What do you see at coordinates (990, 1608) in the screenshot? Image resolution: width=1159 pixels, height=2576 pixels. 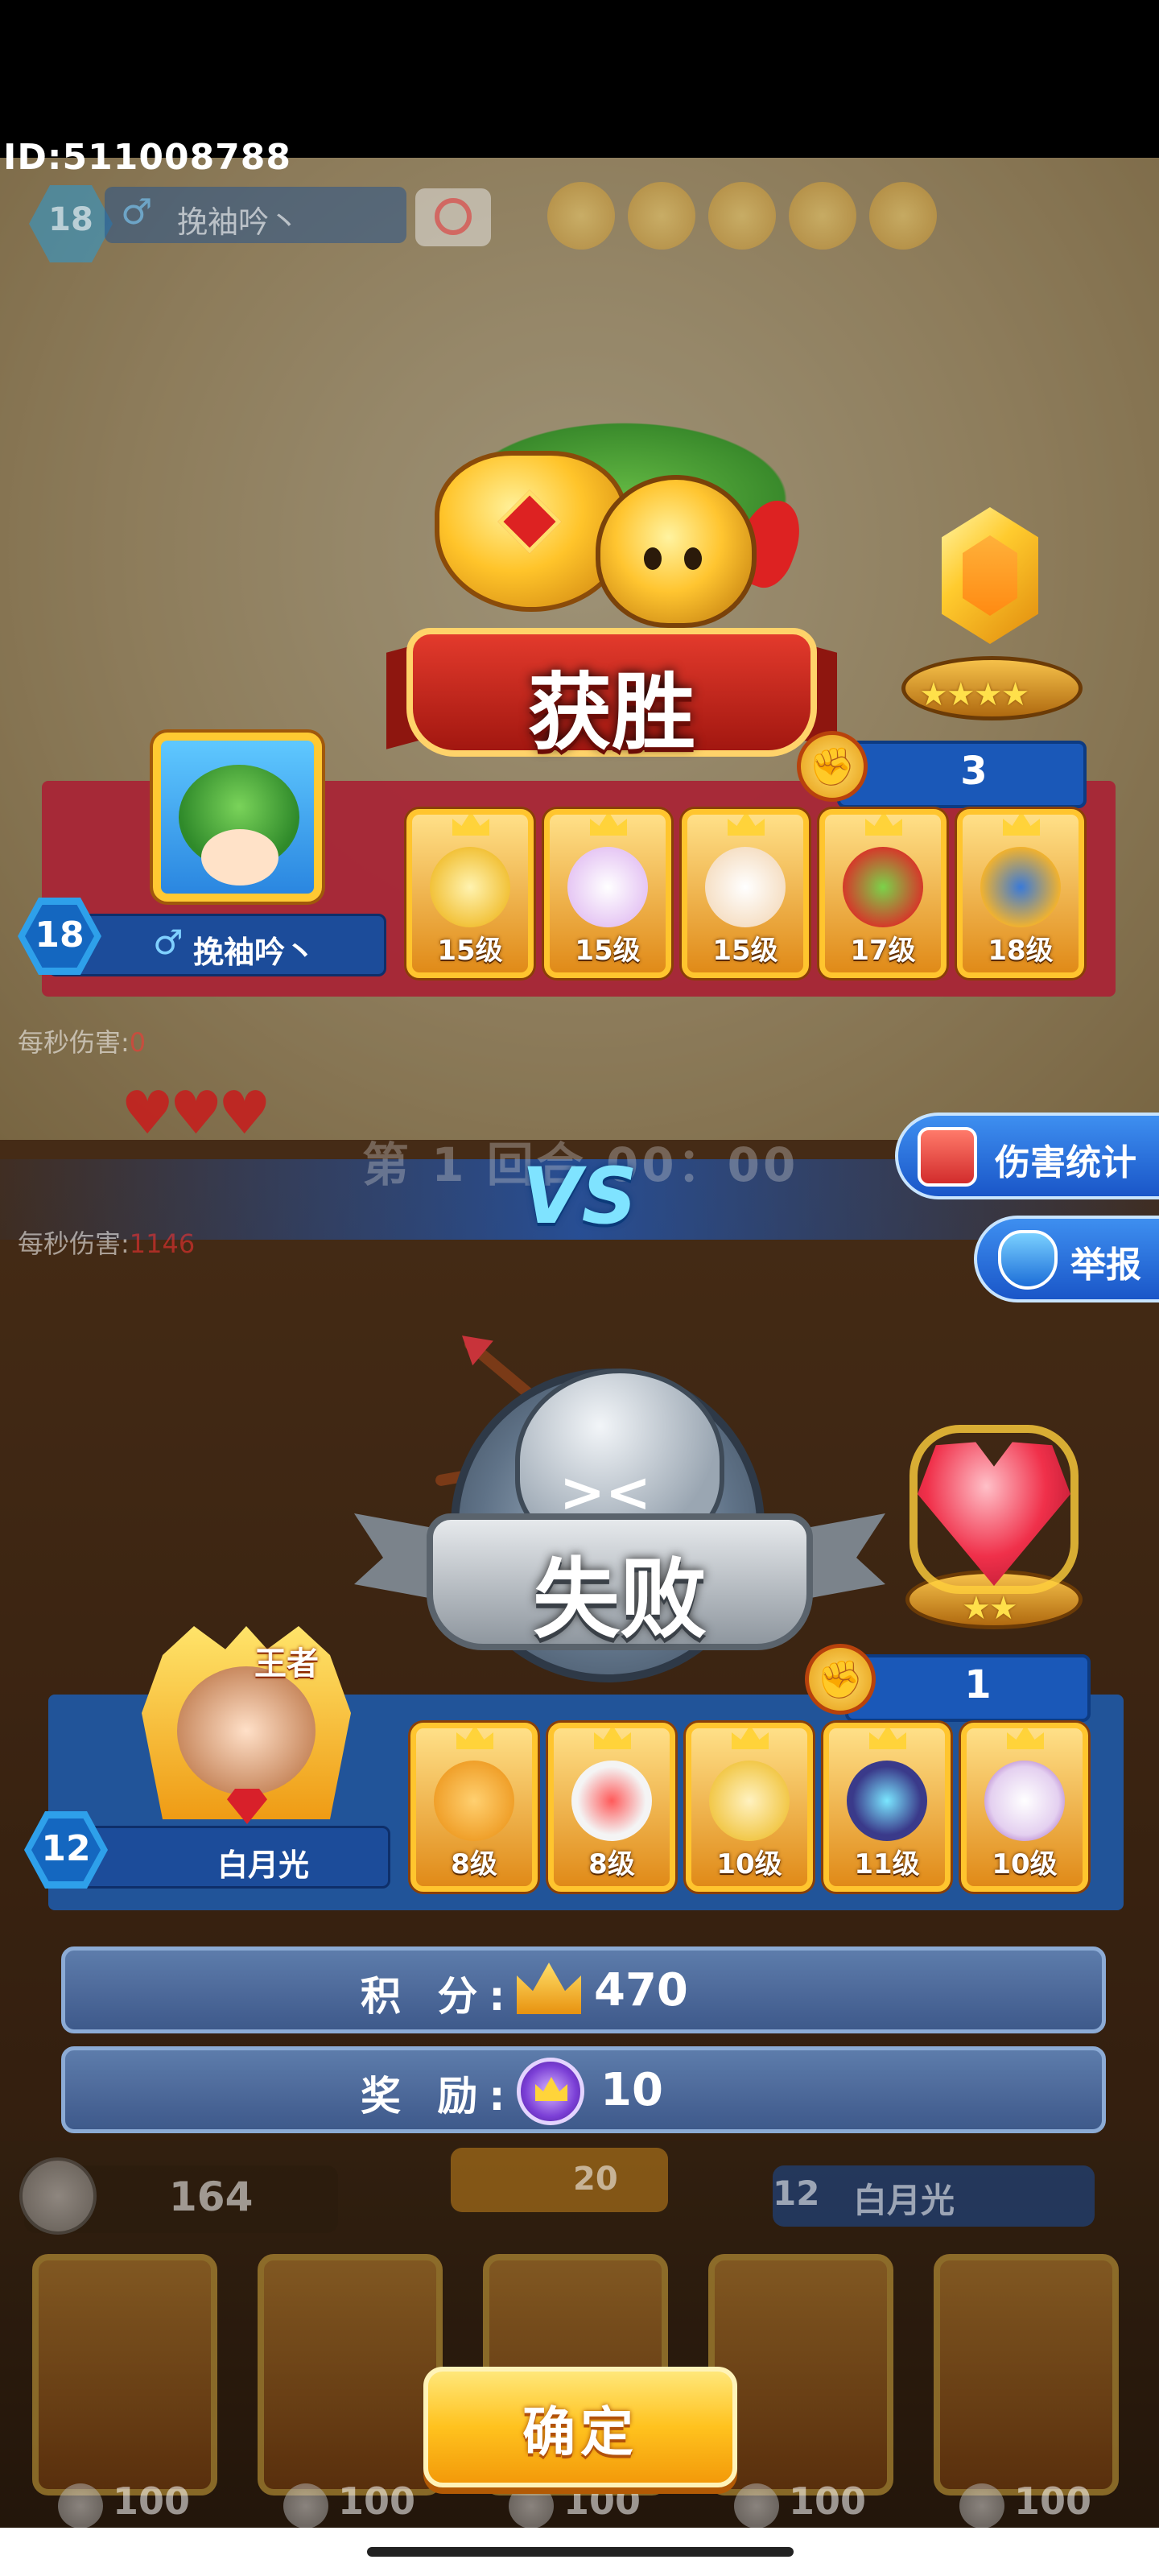 I see `rank-stars: ★★` at bounding box center [990, 1608].